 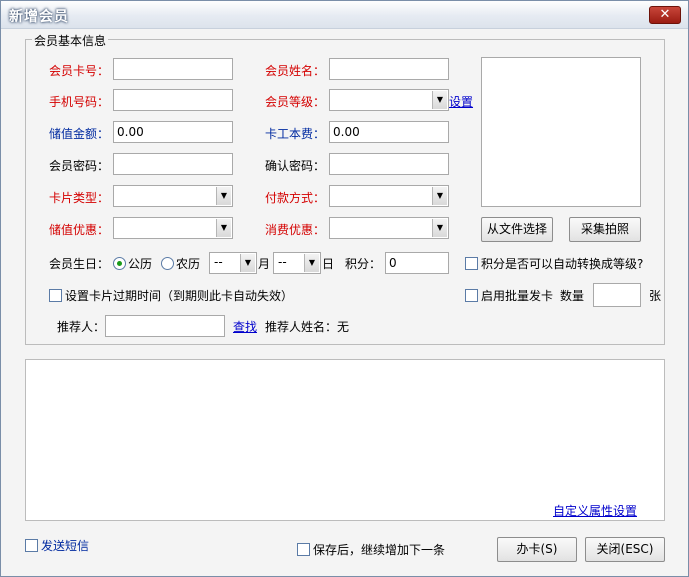 I want to click on consume-discount-select: ▼, so click(x=389, y=228).